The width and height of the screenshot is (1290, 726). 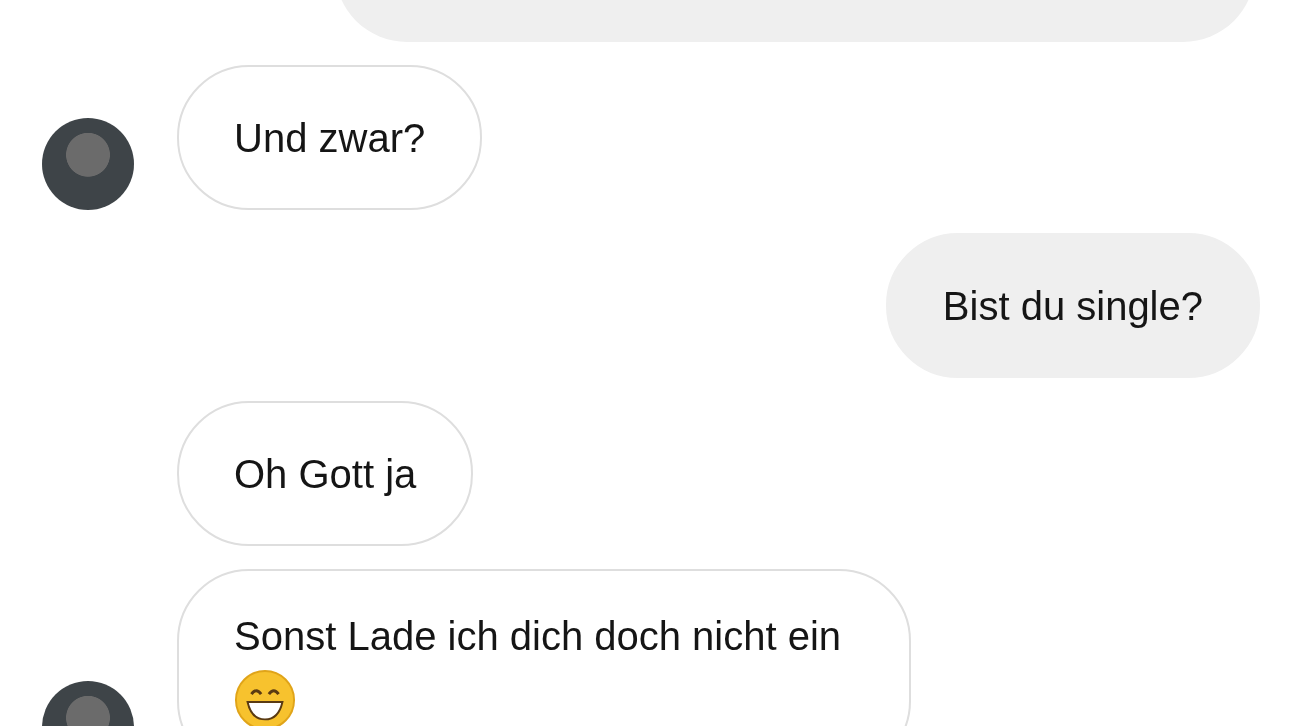 What do you see at coordinates (538, 636) in the screenshot?
I see `message-text: Sonst Lade ich dich doch nicht ein` at bounding box center [538, 636].